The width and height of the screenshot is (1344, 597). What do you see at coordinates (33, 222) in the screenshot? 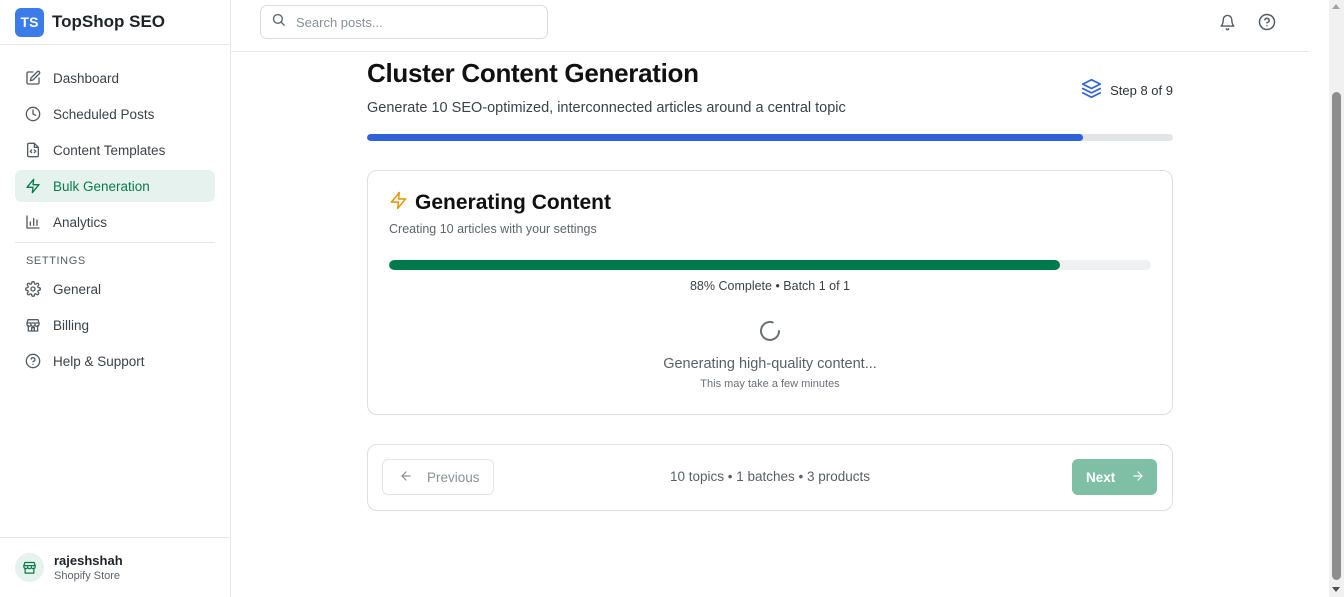
I see `bar-chart-icon` at bounding box center [33, 222].